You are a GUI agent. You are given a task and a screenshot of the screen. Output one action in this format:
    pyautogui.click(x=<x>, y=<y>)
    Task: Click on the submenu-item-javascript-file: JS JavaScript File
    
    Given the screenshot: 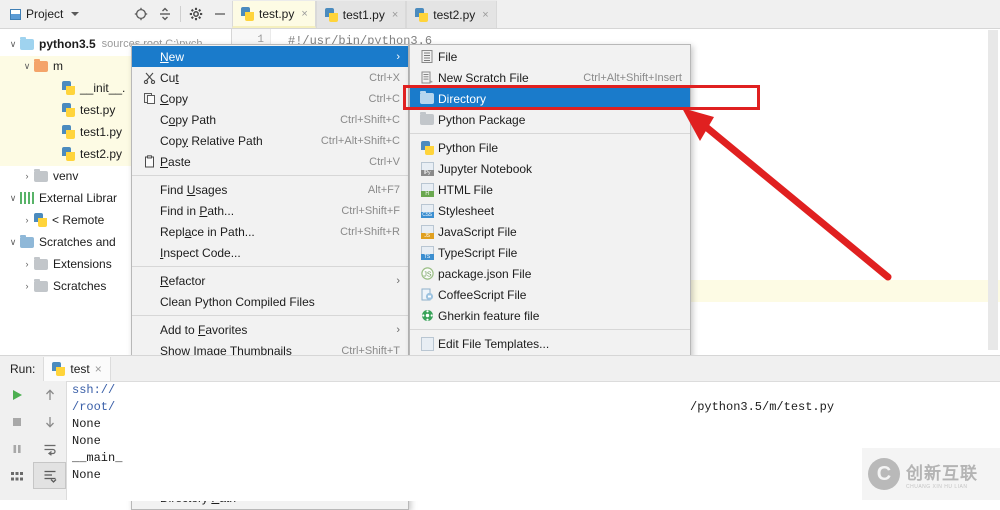 What is the action you would take?
    pyautogui.click(x=550, y=231)
    